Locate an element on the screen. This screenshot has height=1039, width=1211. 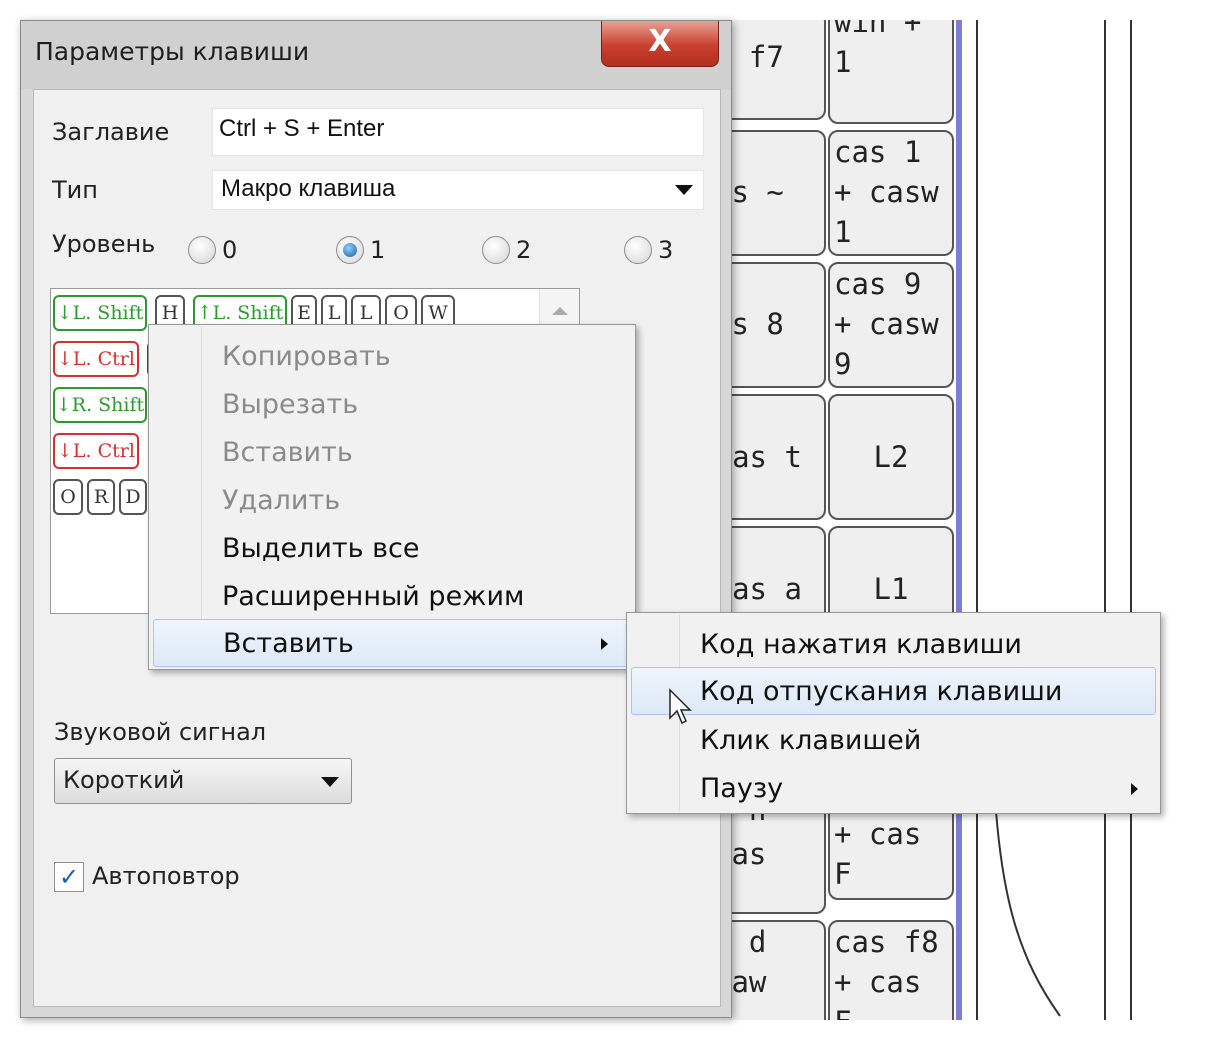
sound-label: Звуковой сигнал is located at coordinates (160, 732).